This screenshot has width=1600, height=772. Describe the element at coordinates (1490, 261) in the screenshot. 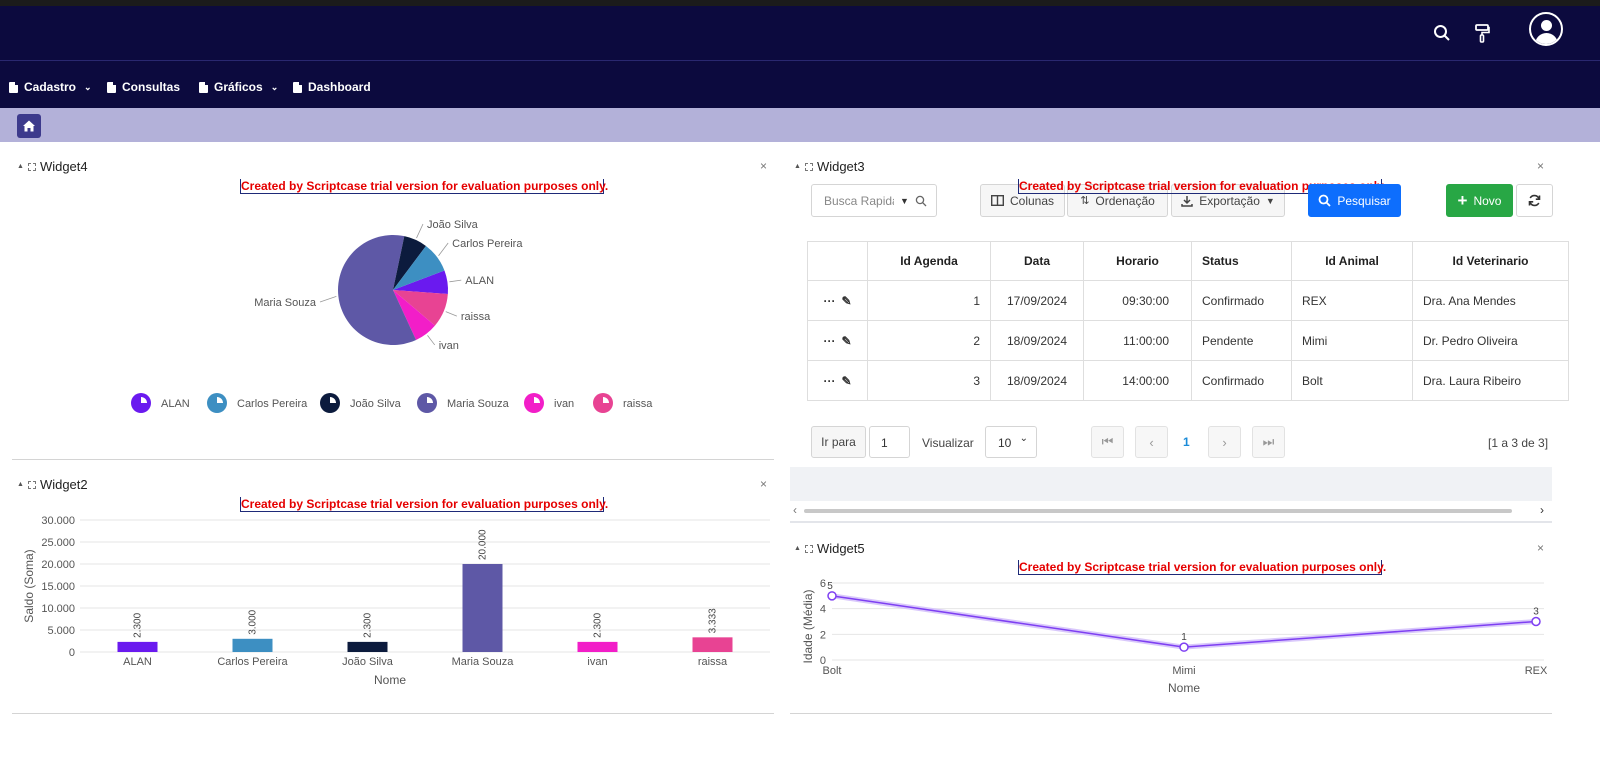

I see `column-header: Id Veterinario` at that location.